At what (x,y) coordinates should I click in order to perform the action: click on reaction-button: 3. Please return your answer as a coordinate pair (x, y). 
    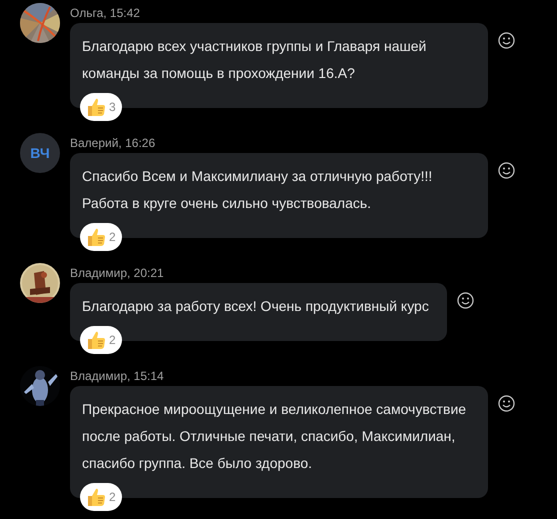
    Looking at the image, I should click on (101, 107).